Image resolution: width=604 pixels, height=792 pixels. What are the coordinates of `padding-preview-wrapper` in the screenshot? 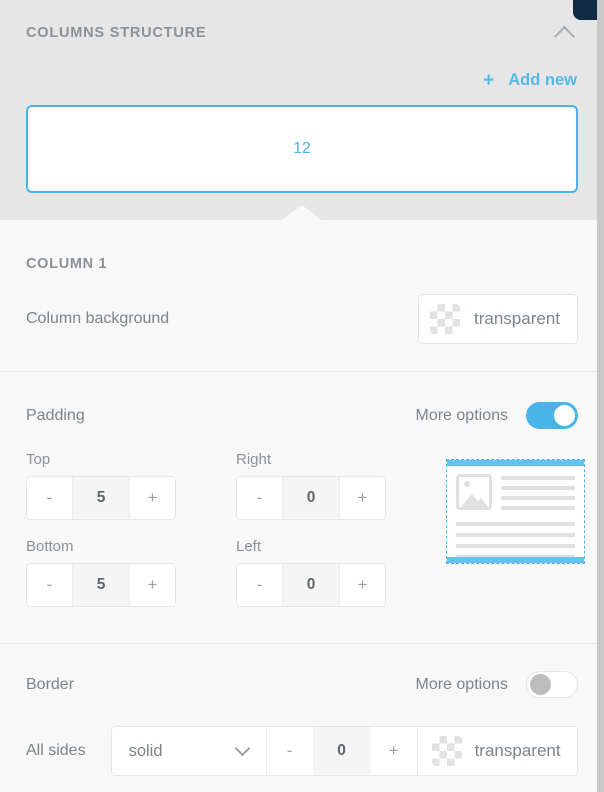 It's located at (515, 529).